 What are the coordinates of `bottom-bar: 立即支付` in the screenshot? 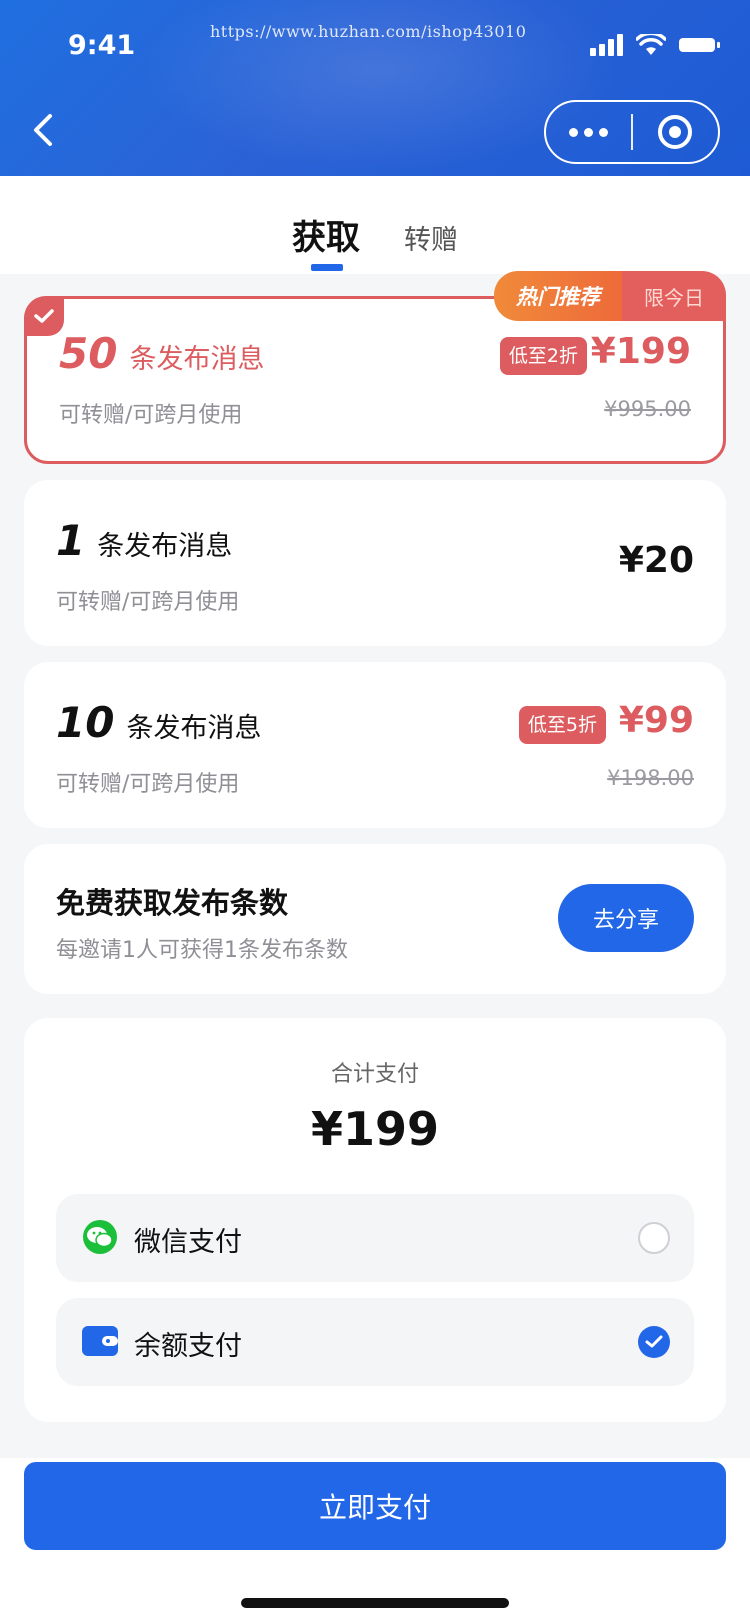 It's located at (375, 1541).